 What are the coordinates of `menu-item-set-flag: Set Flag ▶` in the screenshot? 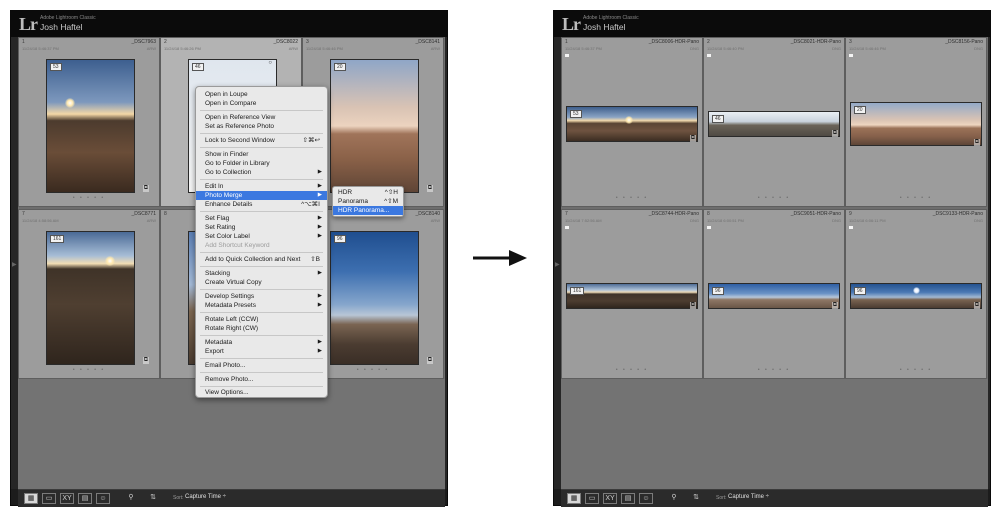 It's located at (261, 218).